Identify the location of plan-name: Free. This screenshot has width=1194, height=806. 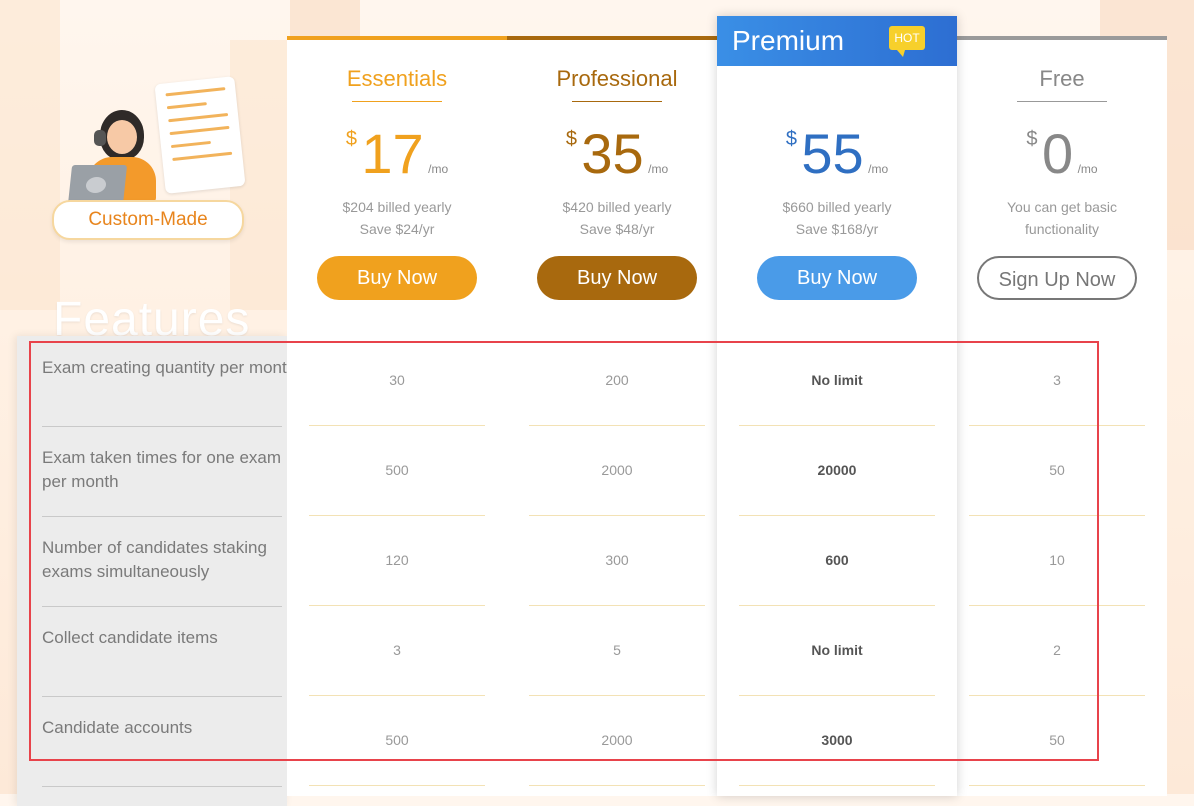
(1062, 78).